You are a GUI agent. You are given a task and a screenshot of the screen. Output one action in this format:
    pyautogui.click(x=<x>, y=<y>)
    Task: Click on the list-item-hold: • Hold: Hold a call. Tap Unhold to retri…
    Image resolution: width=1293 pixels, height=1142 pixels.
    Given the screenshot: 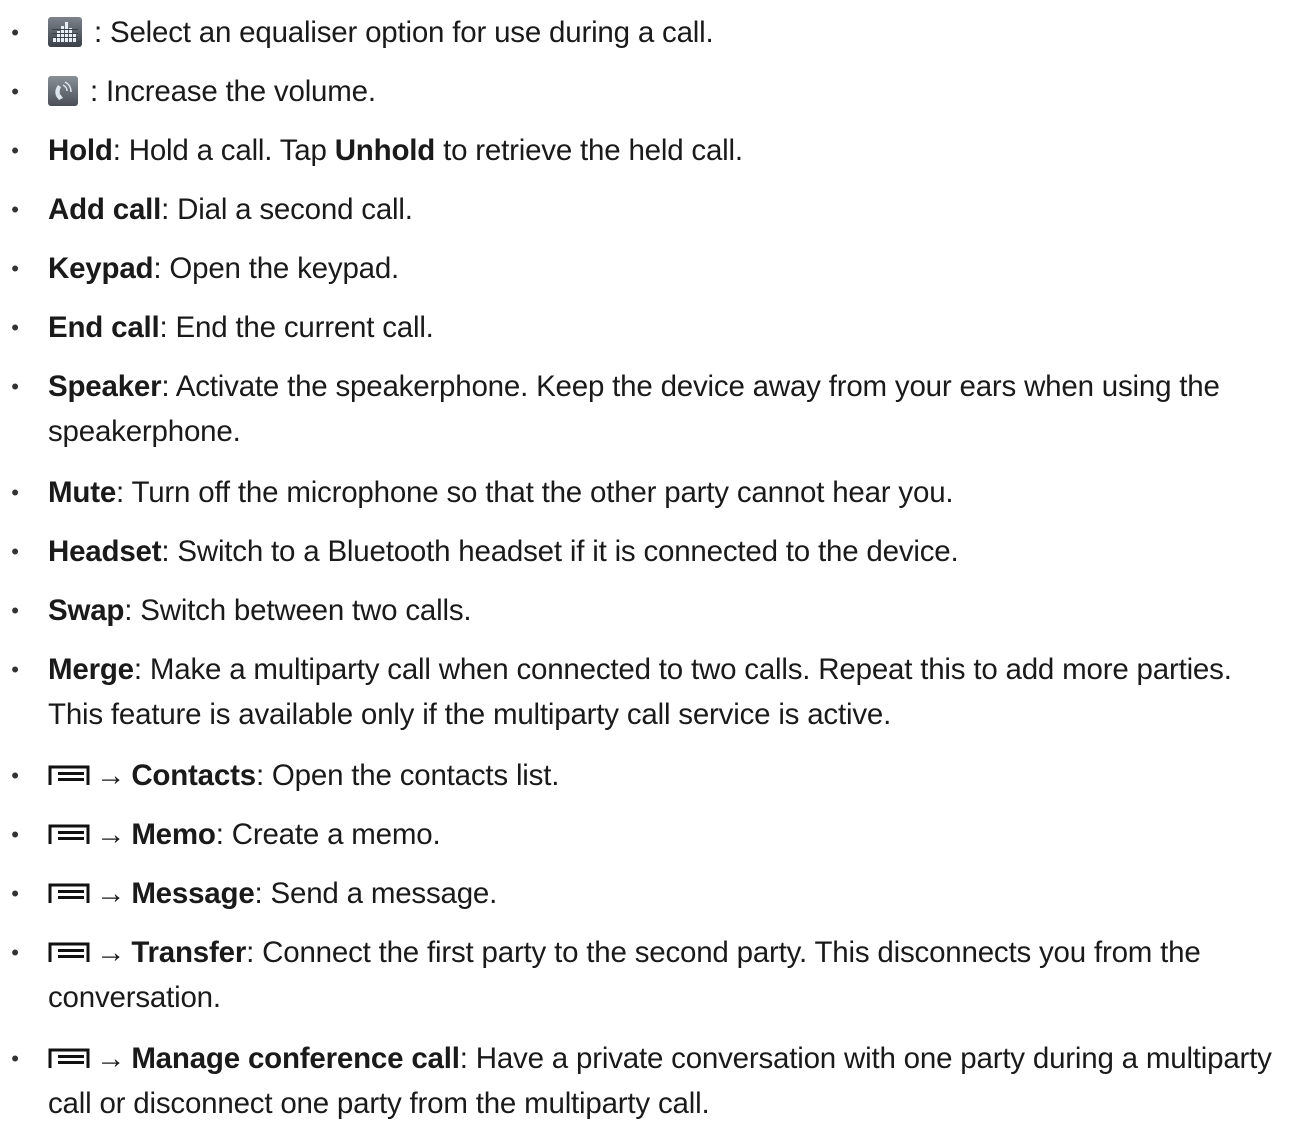 What is the action you would take?
    pyautogui.click(x=646, y=150)
    